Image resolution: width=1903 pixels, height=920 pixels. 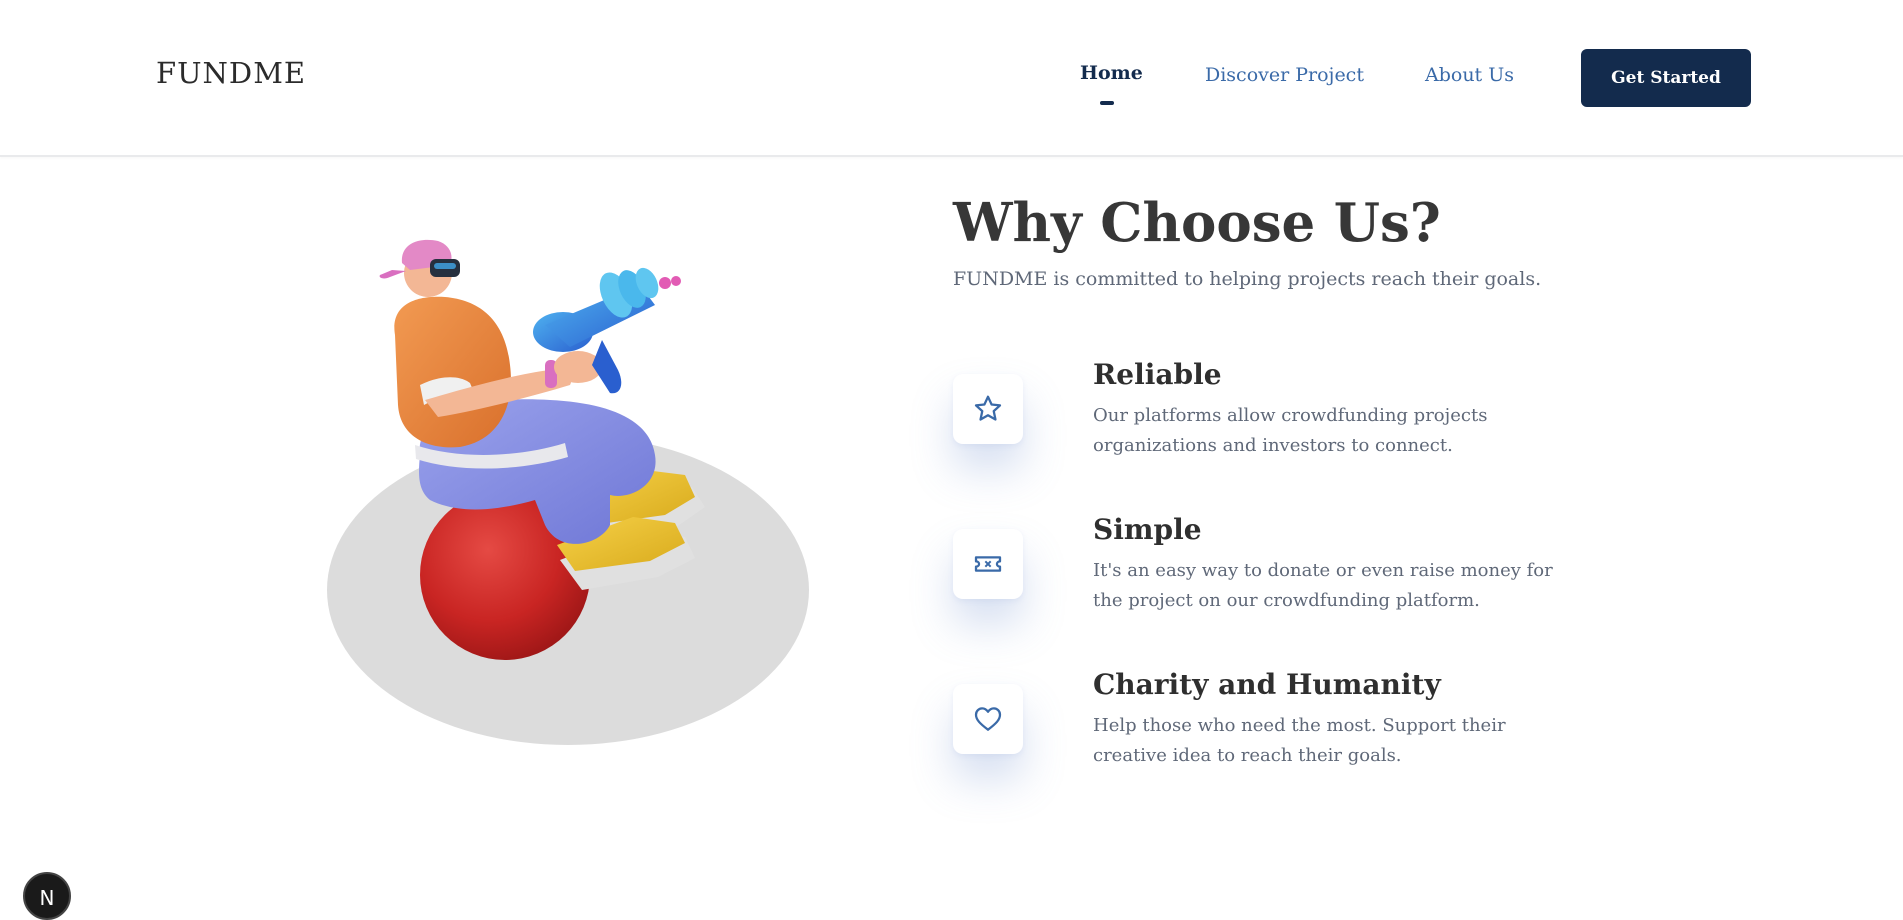 I want to click on section-title: Why Choose Us?, so click(x=1197, y=223).